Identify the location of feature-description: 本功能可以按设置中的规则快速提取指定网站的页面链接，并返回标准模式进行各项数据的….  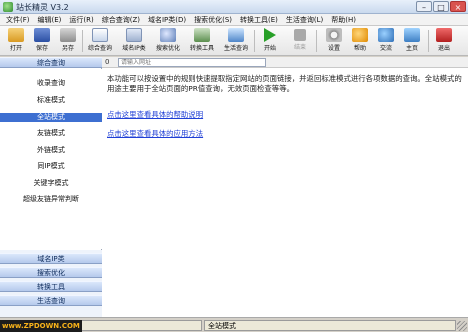
(284, 83).